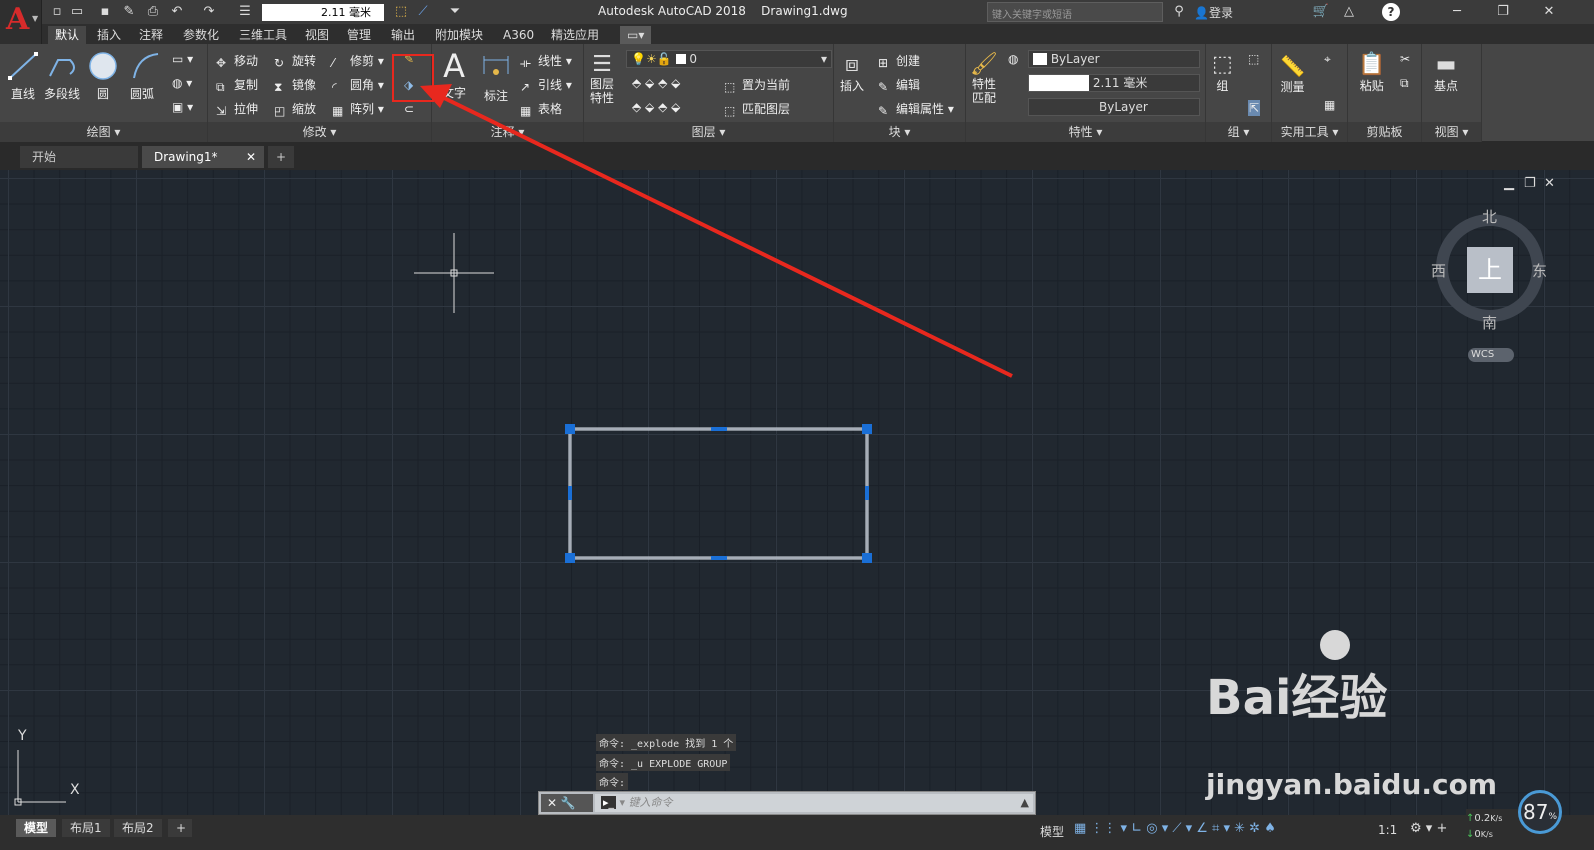 The height and width of the screenshot is (850, 1594). I want to click on compass-east: 东, so click(1539, 270).